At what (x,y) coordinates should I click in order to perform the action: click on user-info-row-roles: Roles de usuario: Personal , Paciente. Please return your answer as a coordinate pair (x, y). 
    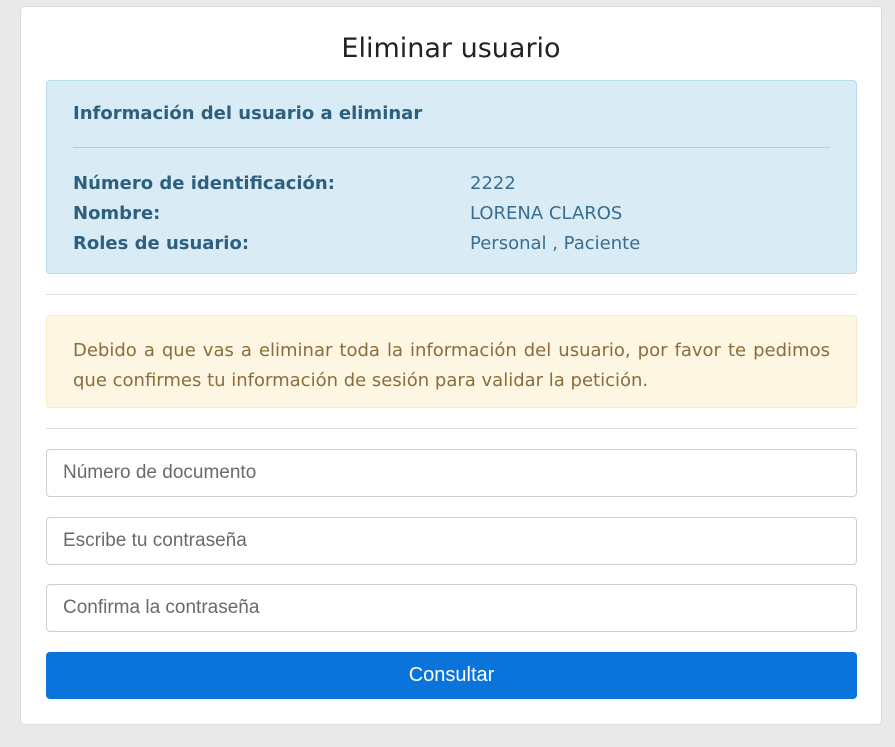
    Looking at the image, I should click on (451, 246).